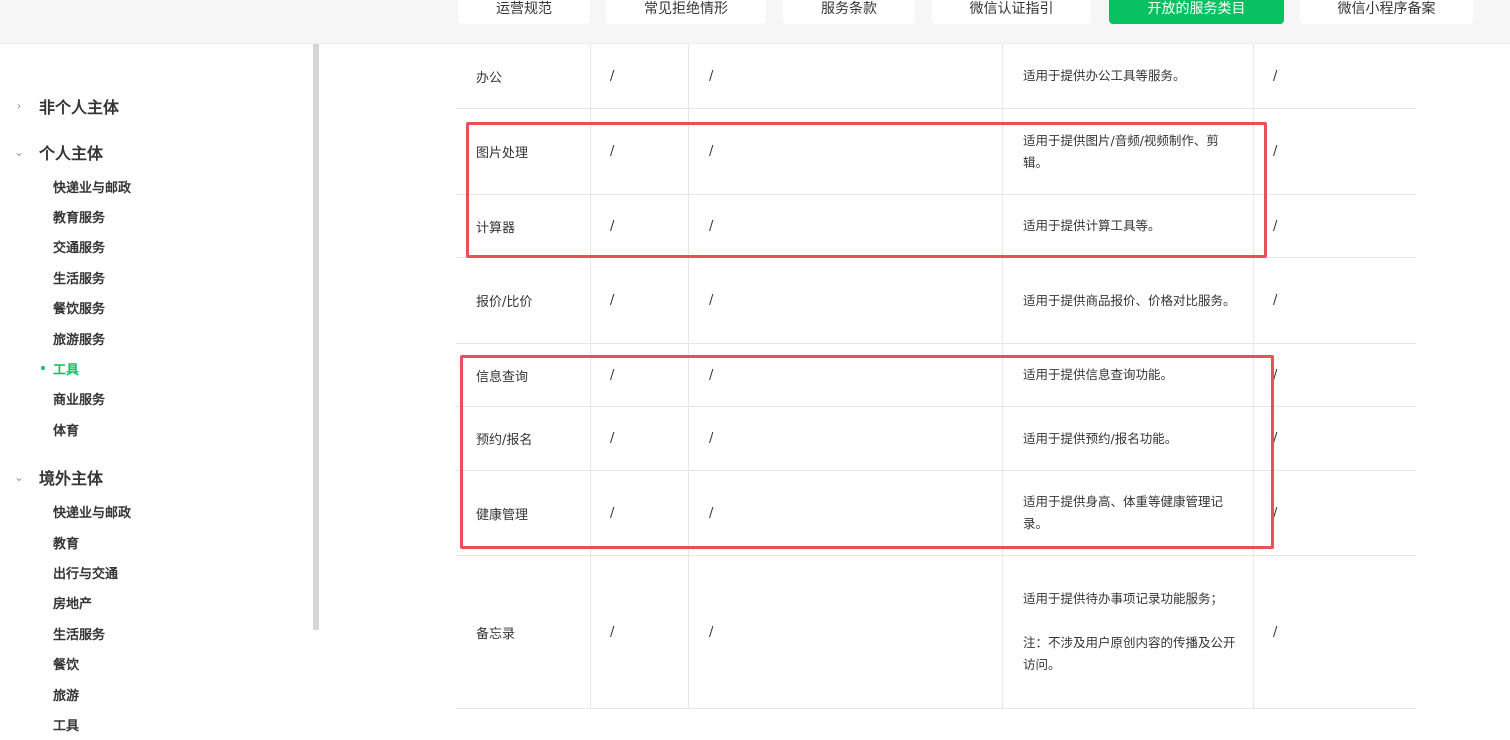 Image resolution: width=1510 pixels, height=740 pixels. What do you see at coordinates (1123, 512) in the screenshot?
I see `category-description: 适用于提供身高、体重等健康管理记录。` at bounding box center [1123, 512].